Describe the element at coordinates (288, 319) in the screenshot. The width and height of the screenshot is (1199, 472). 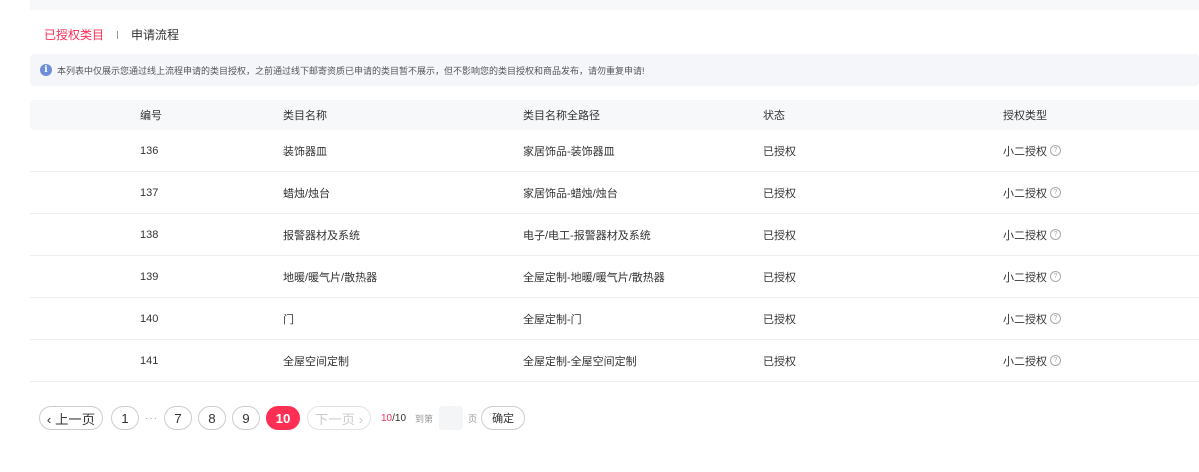
I see `cell-name: 门` at that location.